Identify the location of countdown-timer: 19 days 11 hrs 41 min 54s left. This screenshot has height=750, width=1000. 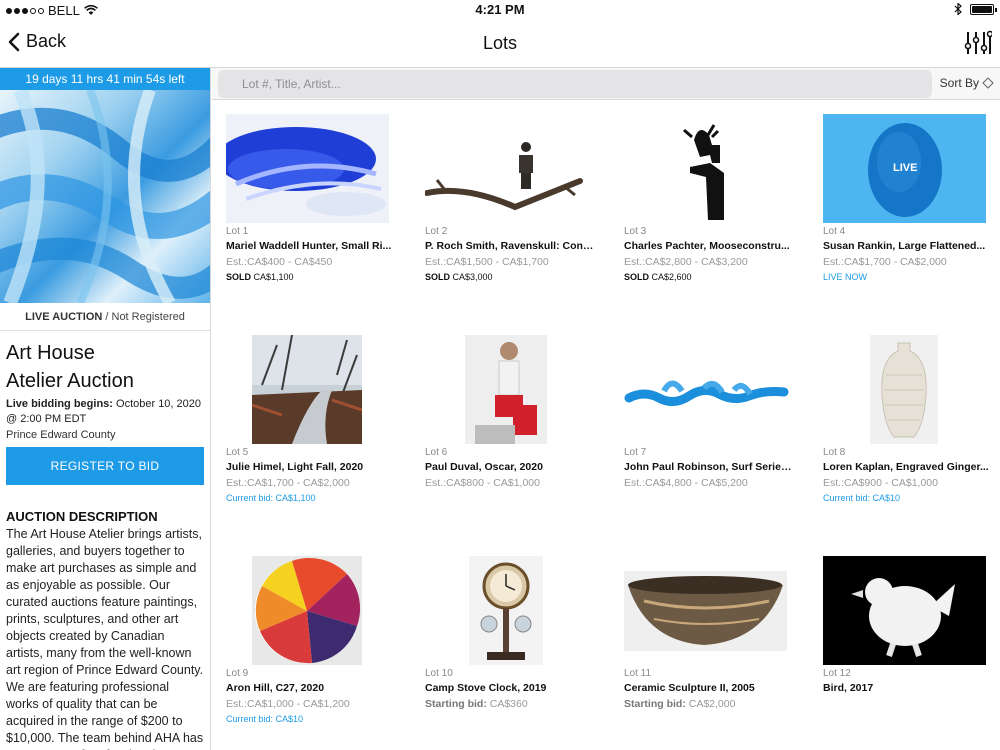
(105, 79).